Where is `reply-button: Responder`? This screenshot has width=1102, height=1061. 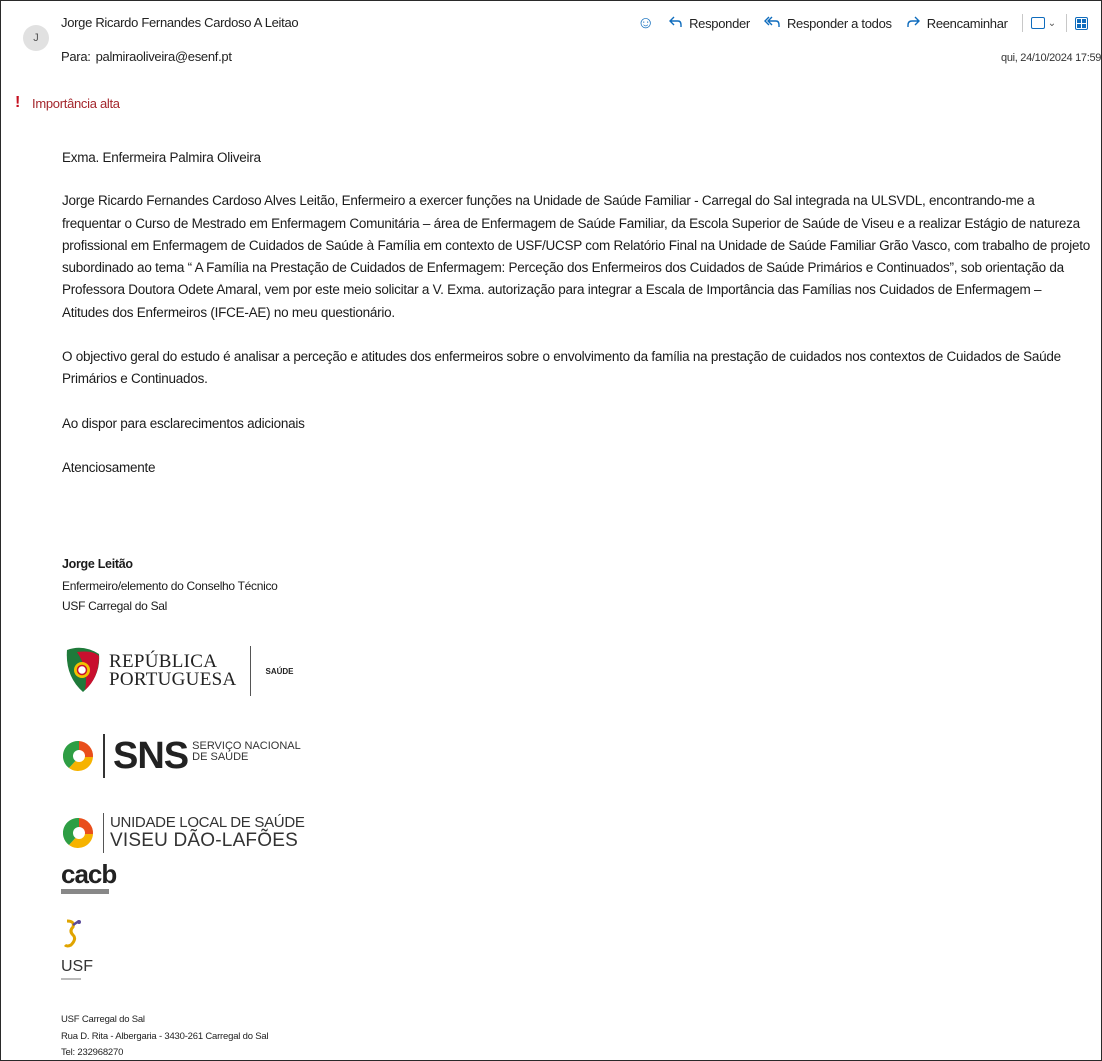 reply-button: Responder is located at coordinates (709, 23).